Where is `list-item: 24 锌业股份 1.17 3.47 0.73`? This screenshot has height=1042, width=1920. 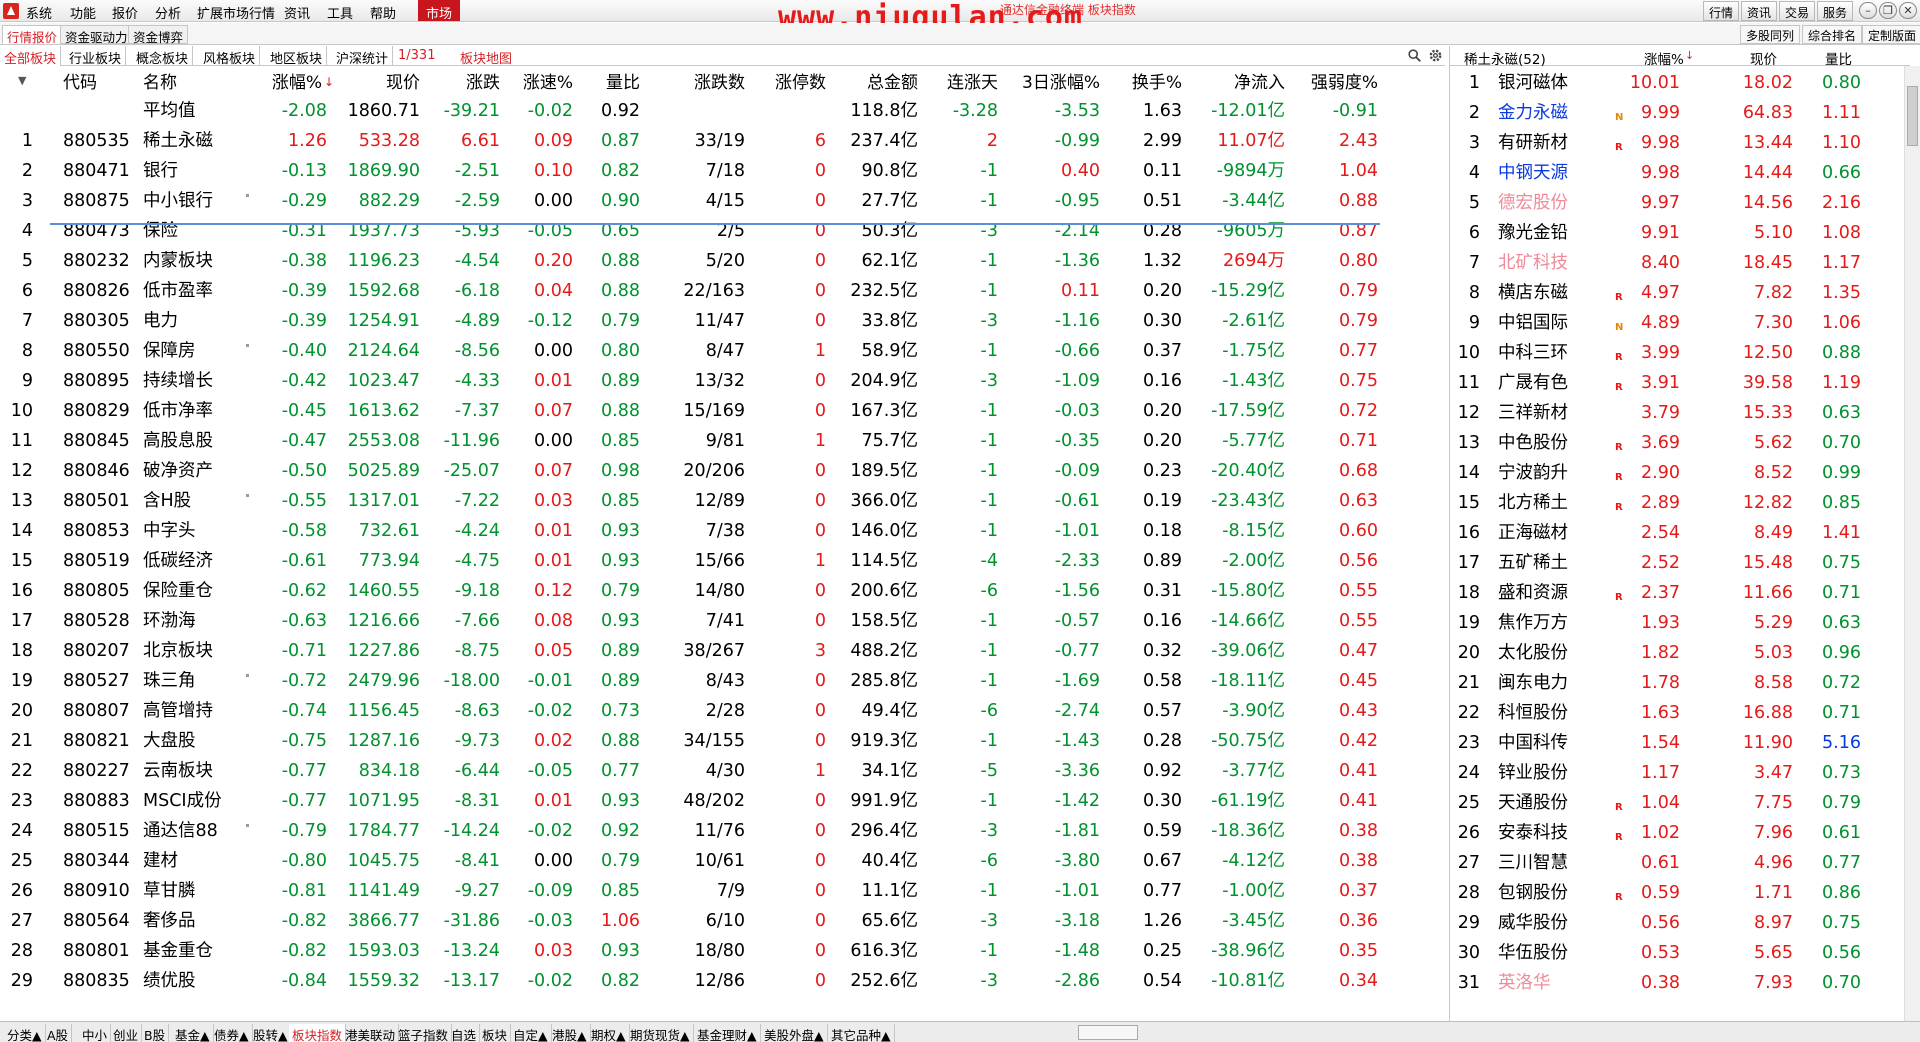
list-item: 24 锌业股份 1.17 3.47 0.73 is located at coordinates (1677, 773).